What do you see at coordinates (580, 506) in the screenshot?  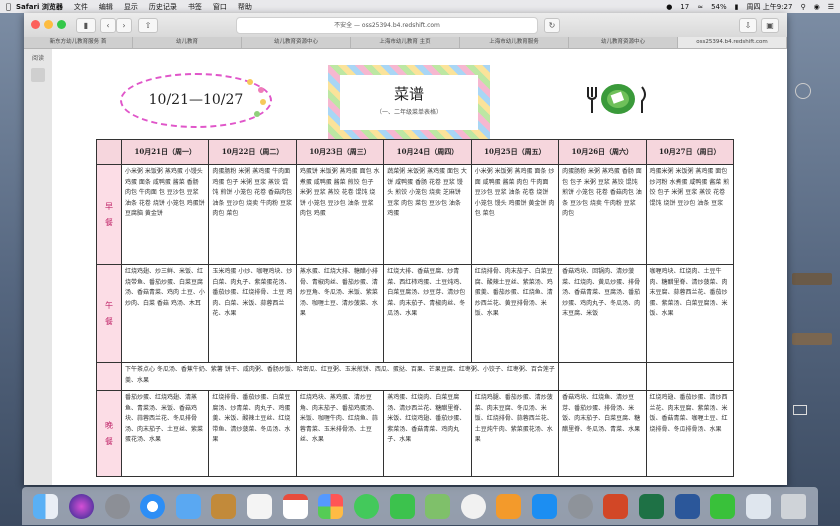 I see `settings-icon` at bounding box center [580, 506].